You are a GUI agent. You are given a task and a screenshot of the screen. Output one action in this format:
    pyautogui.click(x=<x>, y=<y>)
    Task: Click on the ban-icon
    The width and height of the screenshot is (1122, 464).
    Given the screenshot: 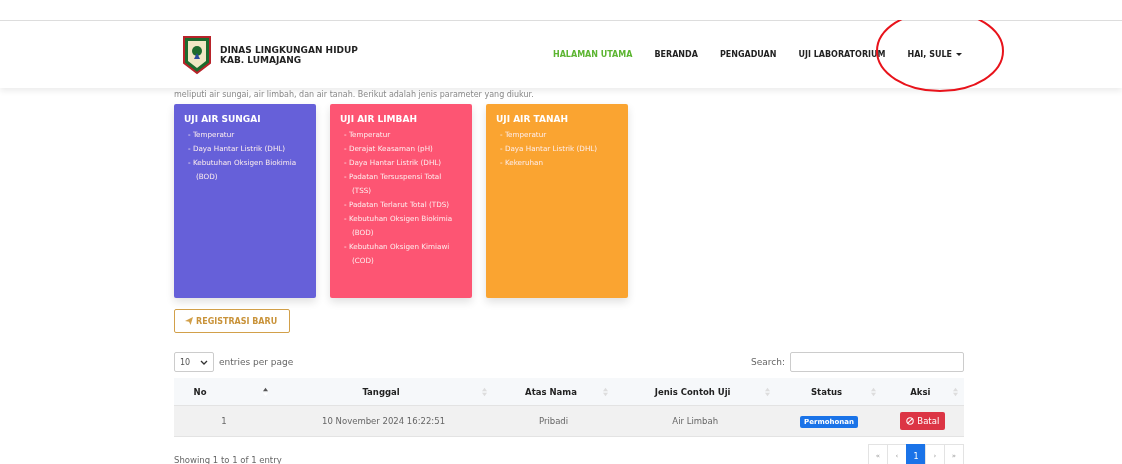 What is the action you would take?
    pyautogui.click(x=910, y=421)
    